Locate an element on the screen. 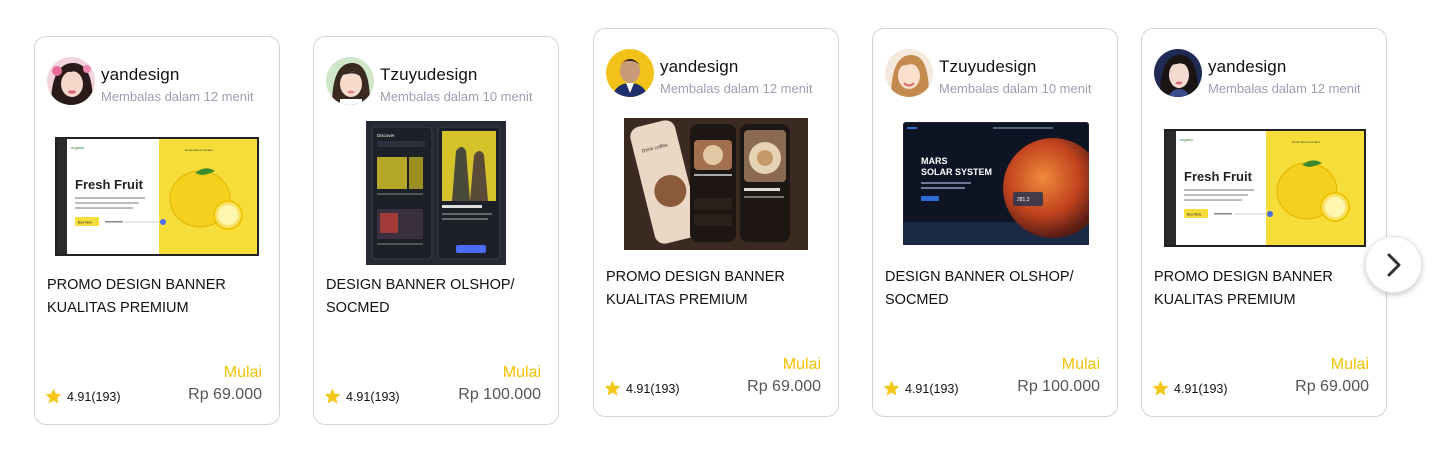  svg-text: 281.3 is located at coordinates (1023, 200).